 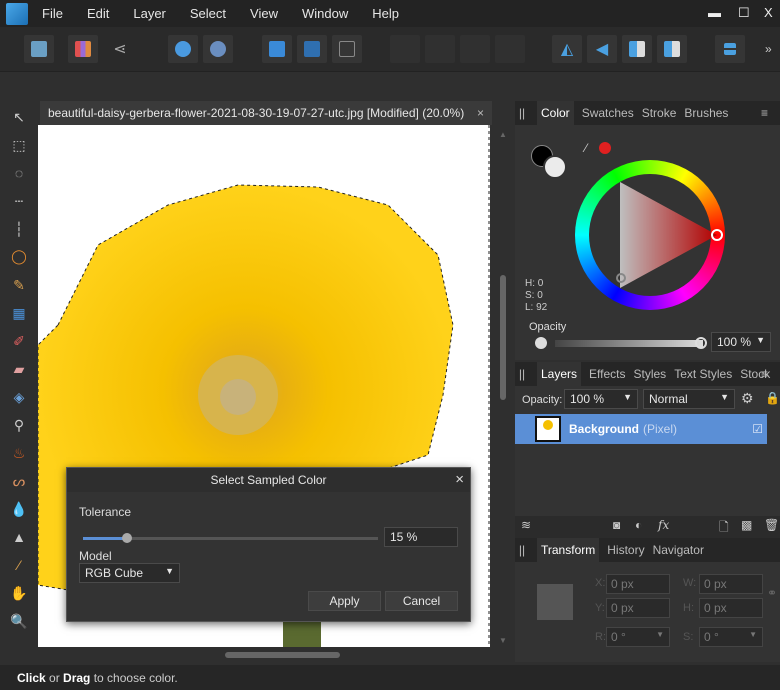 I want to click on rotate-right-button, so click(x=672, y=49).